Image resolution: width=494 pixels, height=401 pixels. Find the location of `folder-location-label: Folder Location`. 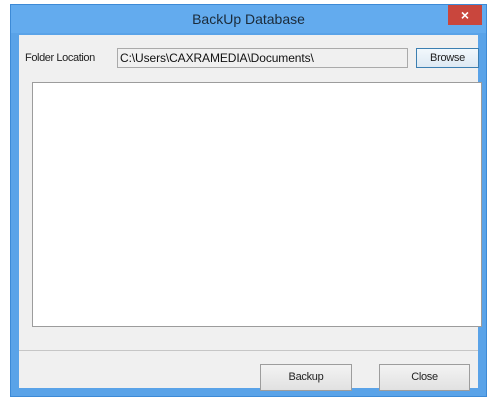

folder-location-label: Folder Location is located at coordinates (60, 58).